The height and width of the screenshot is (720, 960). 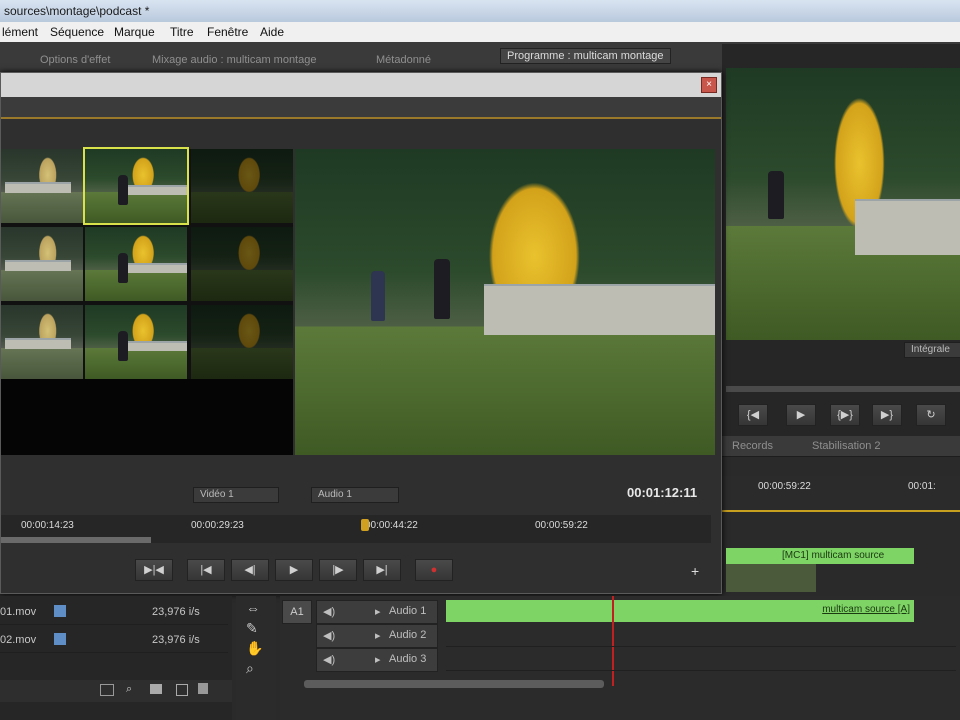 I want to click on hand-tool-icon: ✋, so click(x=254, y=648).